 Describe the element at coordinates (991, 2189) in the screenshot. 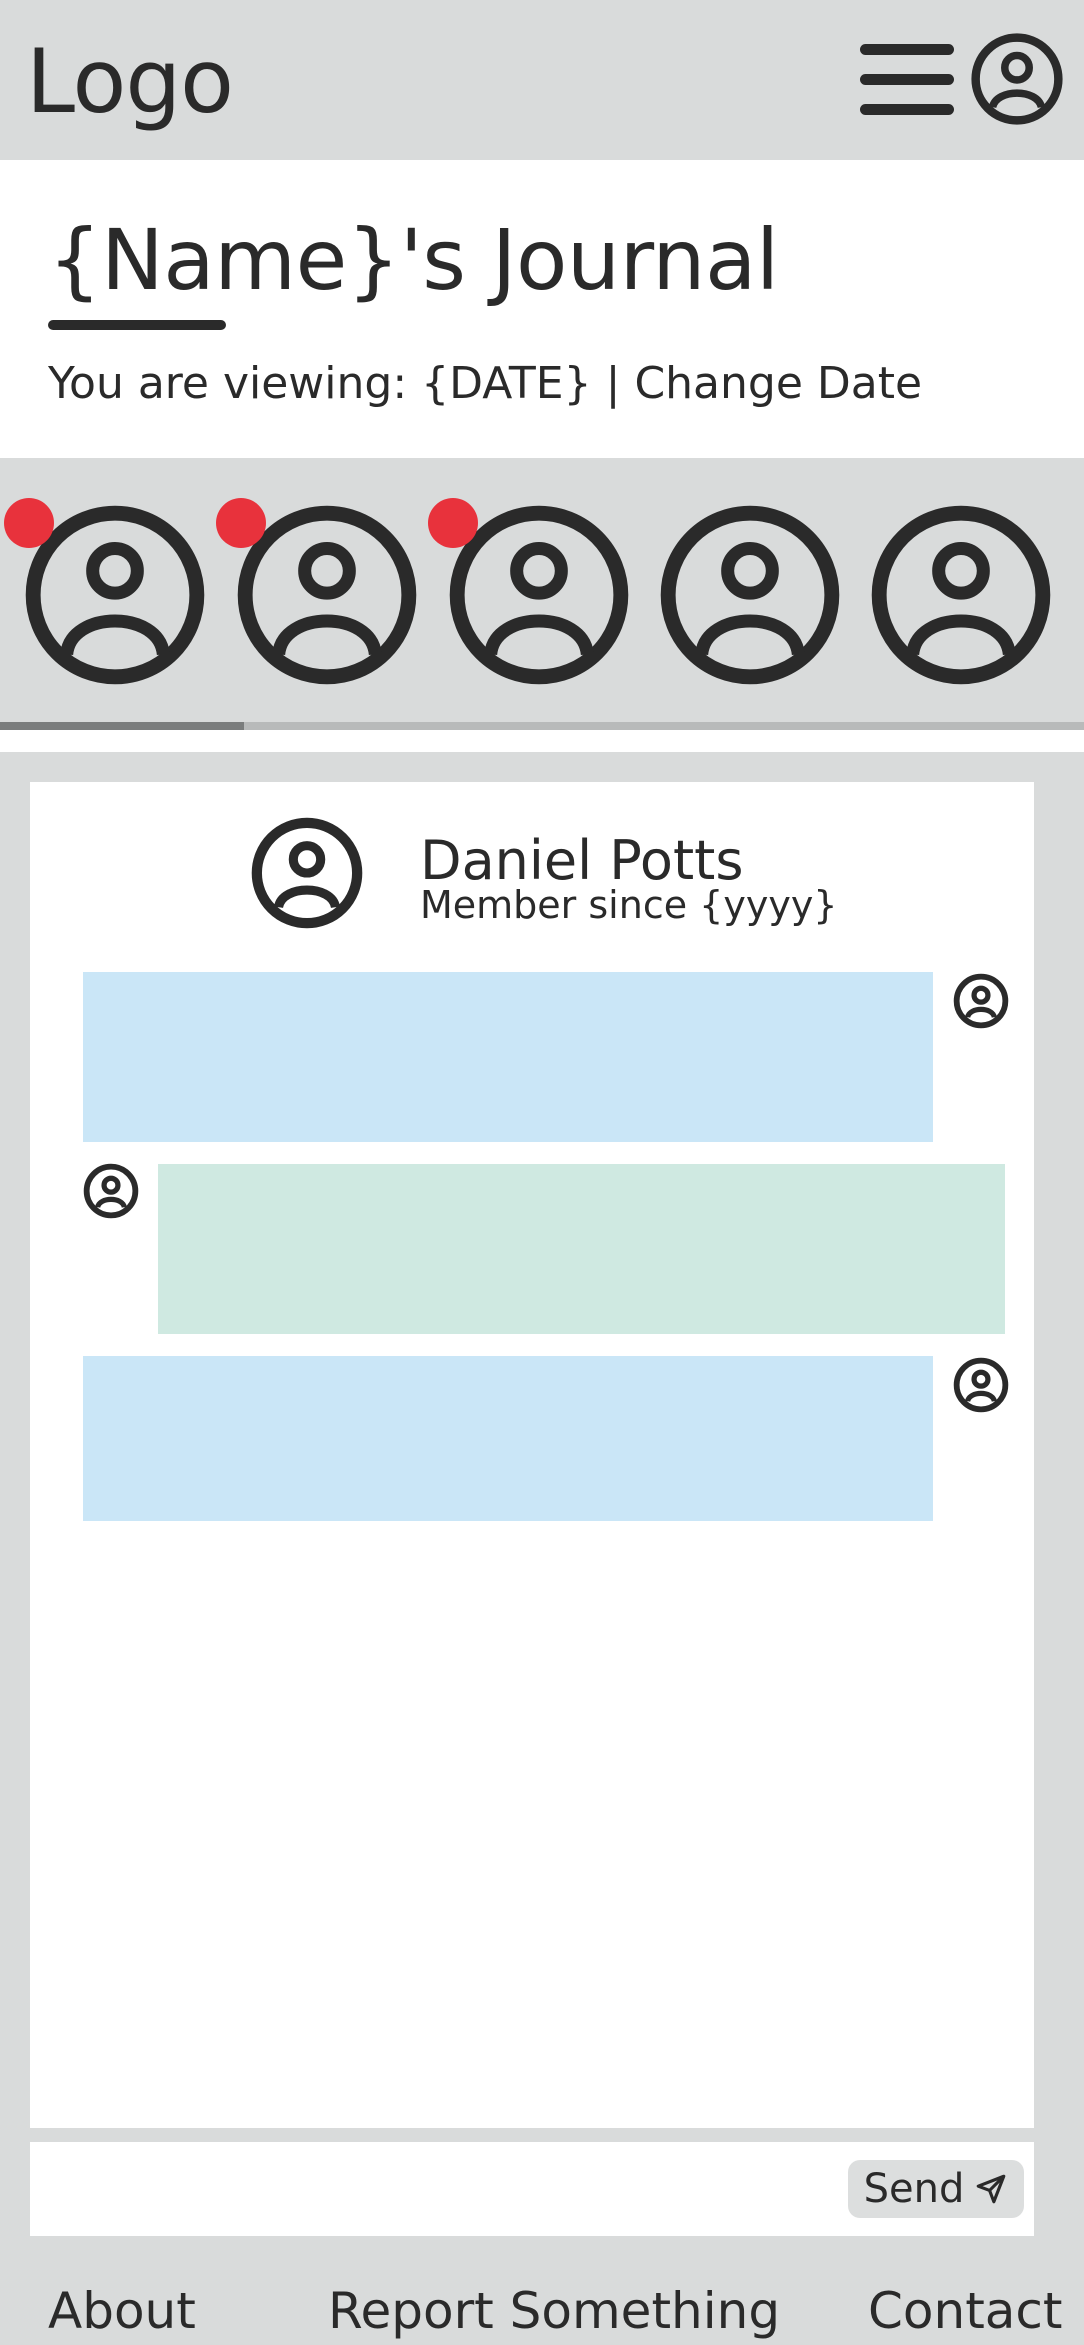

I see `paper-plane-icon` at that location.